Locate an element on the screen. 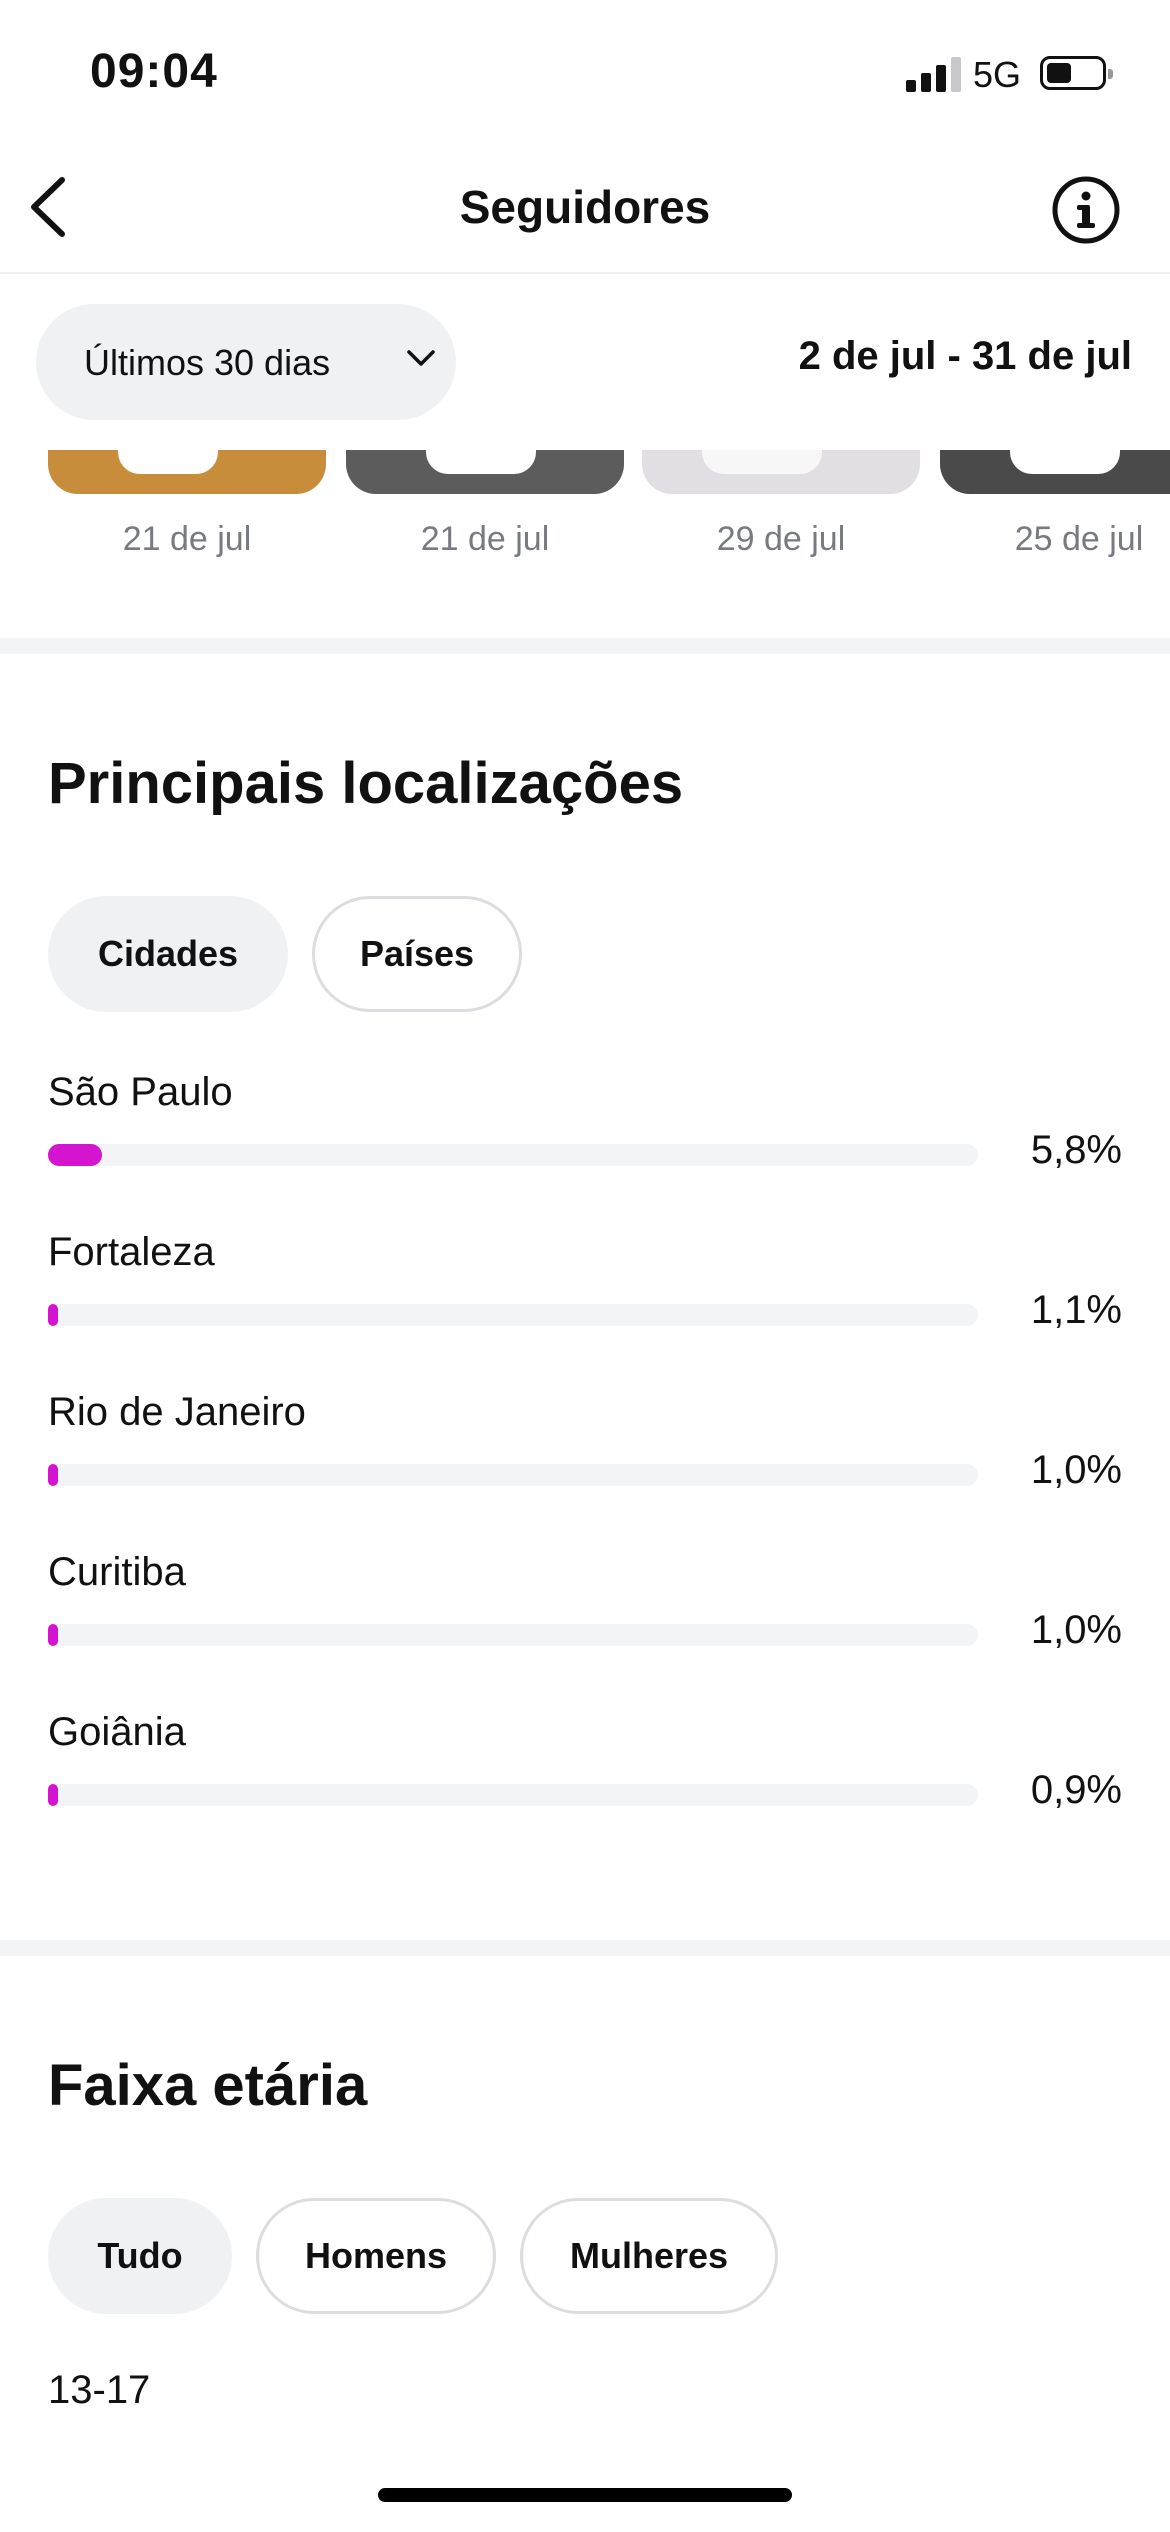 The width and height of the screenshot is (1170, 2532). signal-icon is located at coordinates (934, 74).